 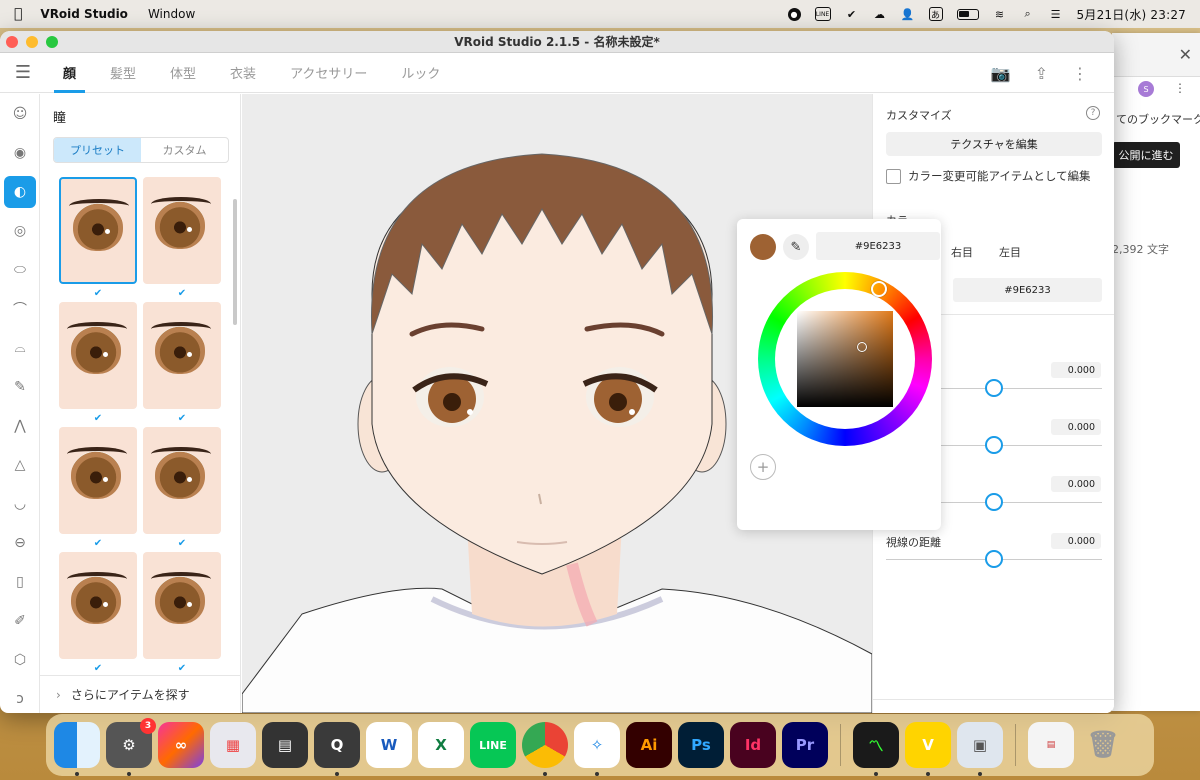 I want to click on menu-window: Window, so click(x=171, y=14).